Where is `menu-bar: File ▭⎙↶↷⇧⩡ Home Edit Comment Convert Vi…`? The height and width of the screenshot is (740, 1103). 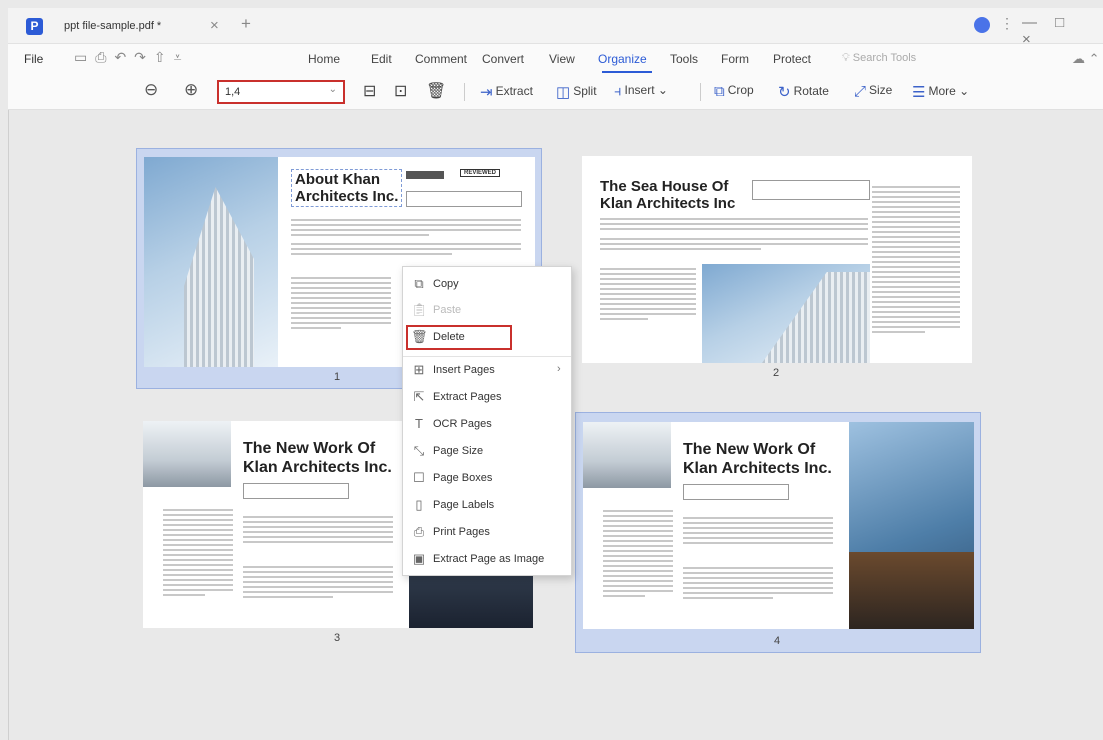 menu-bar: File ▭⎙↶↷⇧⩡ Home Edit Comment Convert Vi… is located at coordinates (555, 59).